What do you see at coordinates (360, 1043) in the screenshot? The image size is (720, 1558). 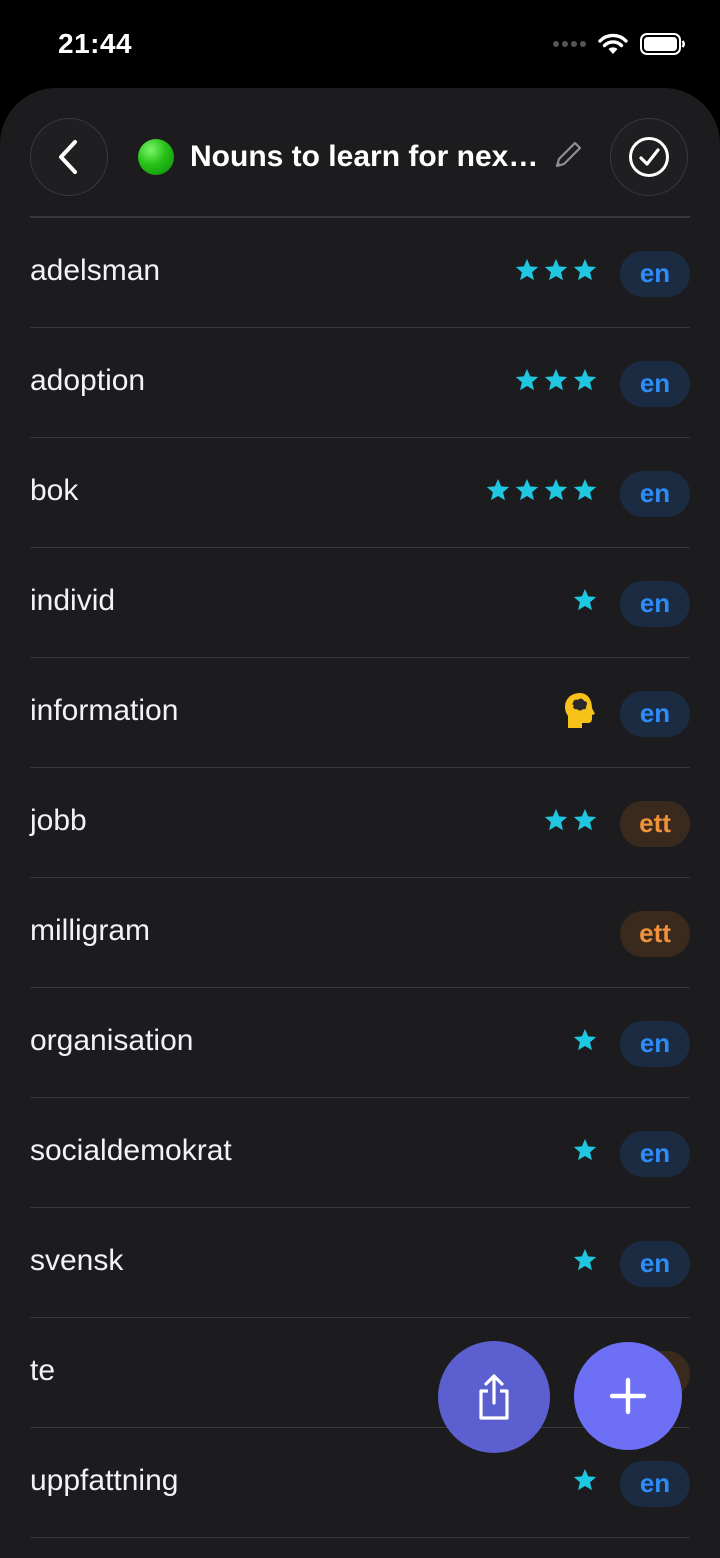 I see `list-item: organisation en` at bounding box center [360, 1043].